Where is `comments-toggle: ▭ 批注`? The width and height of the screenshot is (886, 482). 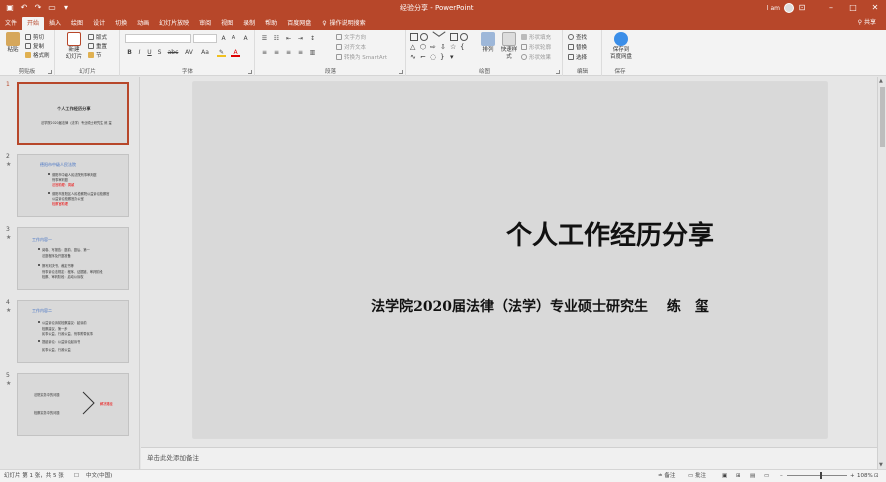
comments-toggle: ▭ 批注 is located at coordinates (697, 476).